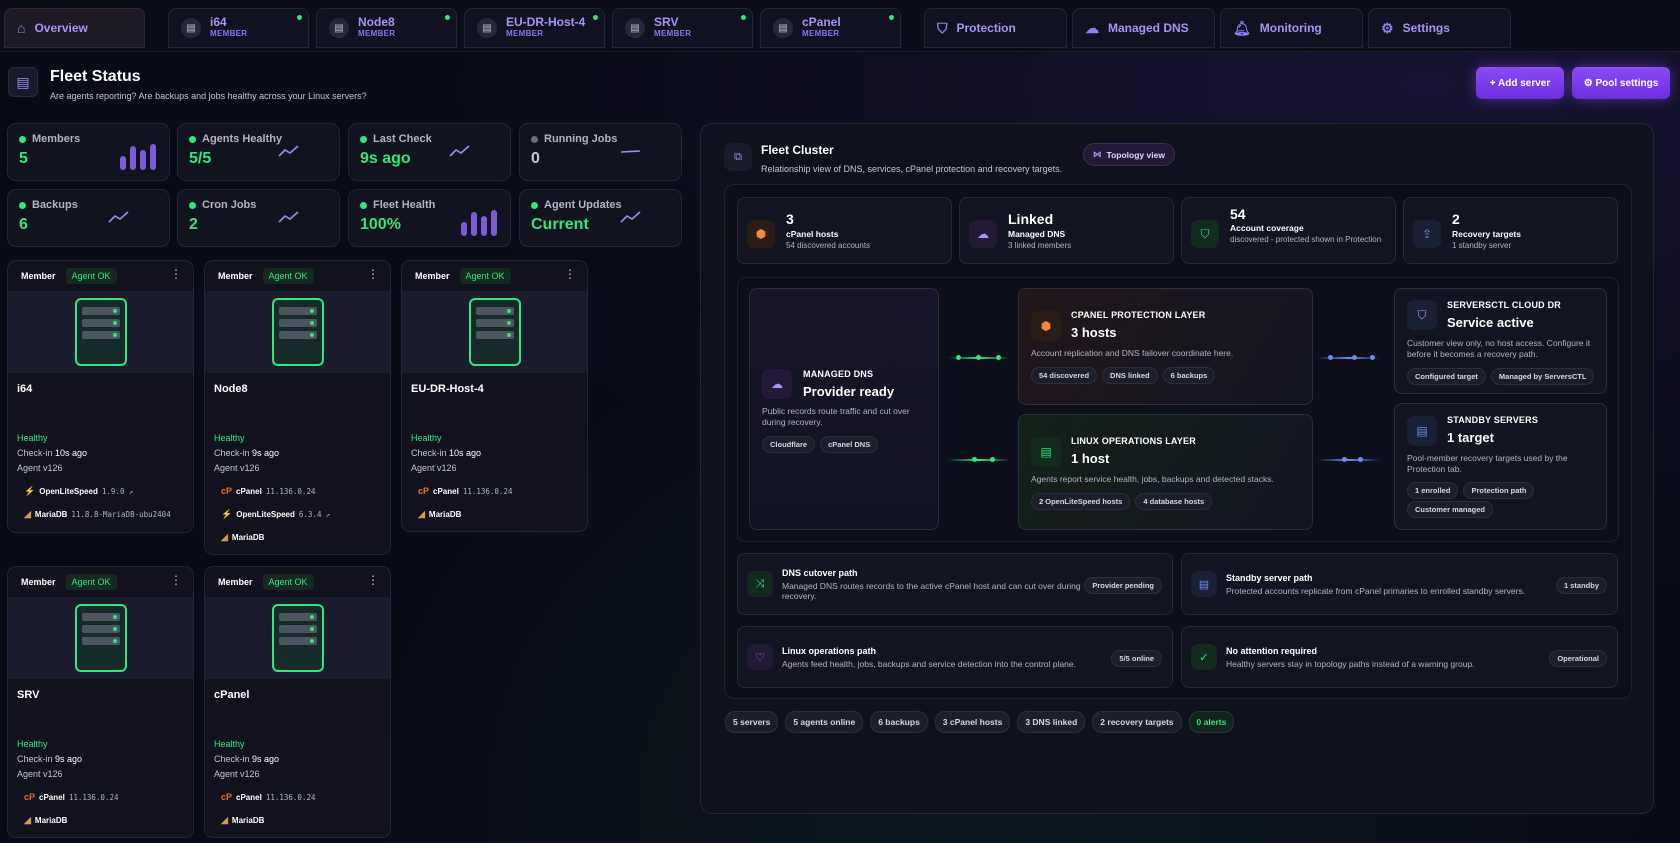 Image resolution: width=1680 pixels, height=843 pixels. What do you see at coordinates (231, 695) in the screenshot?
I see `server-name: cPanel` at bounding box center [231, 695].